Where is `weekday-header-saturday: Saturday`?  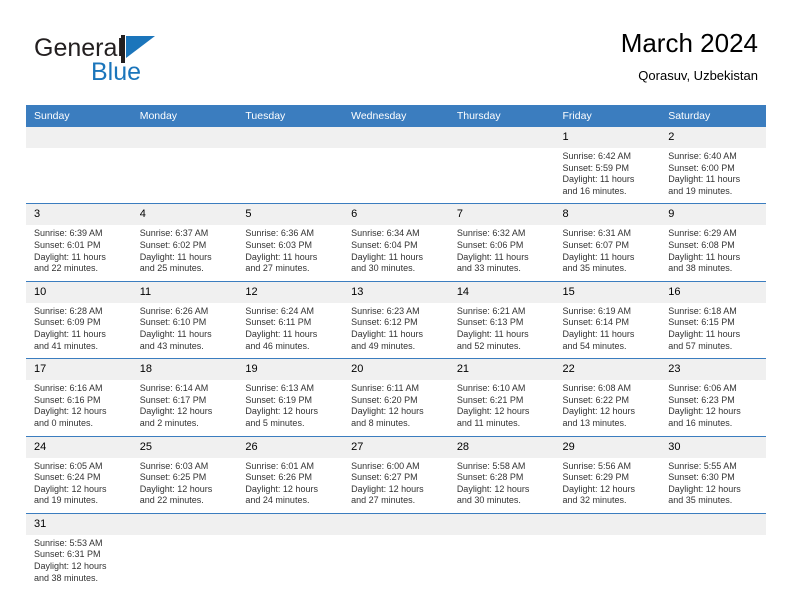 weekday-header-saturday: Saturday is located at coordinates (713, 116).